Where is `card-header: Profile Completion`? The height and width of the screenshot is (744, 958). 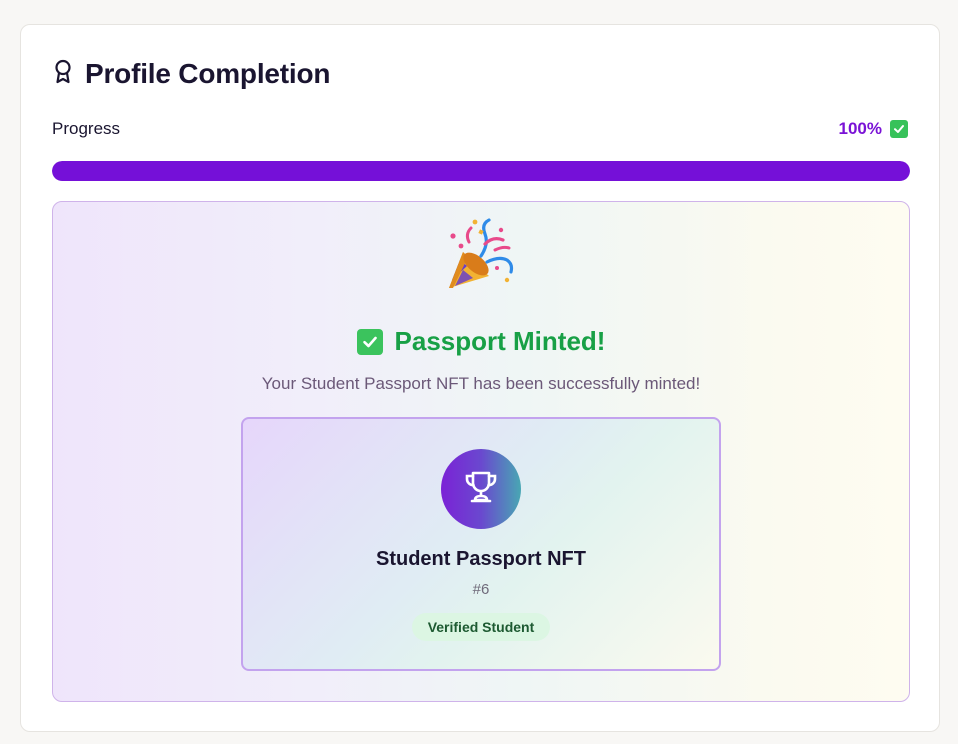 card-header: Profile Completion is located at coordinates (191, 74).